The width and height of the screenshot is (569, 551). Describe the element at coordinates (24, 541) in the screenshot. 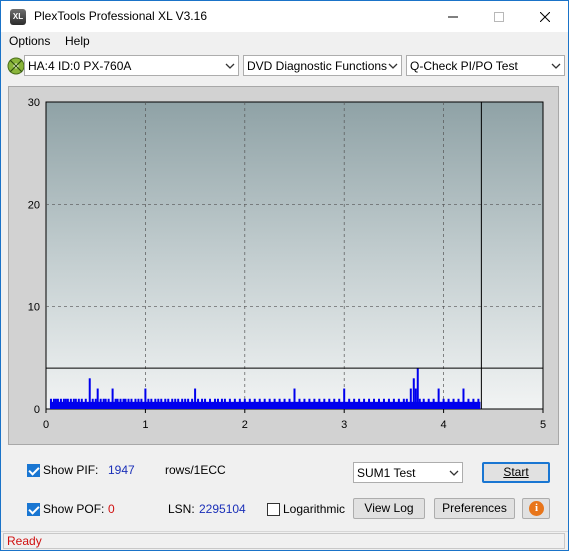

I see `status-text: Ready` at that location.